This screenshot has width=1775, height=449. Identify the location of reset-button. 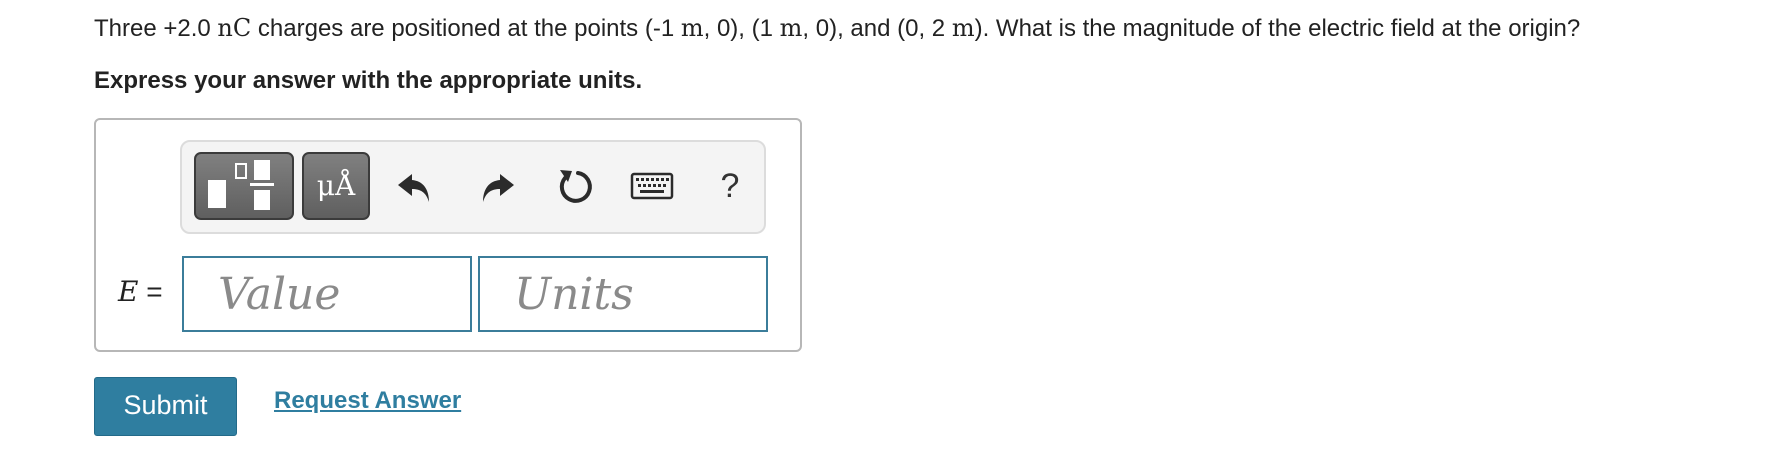
(574, 186).